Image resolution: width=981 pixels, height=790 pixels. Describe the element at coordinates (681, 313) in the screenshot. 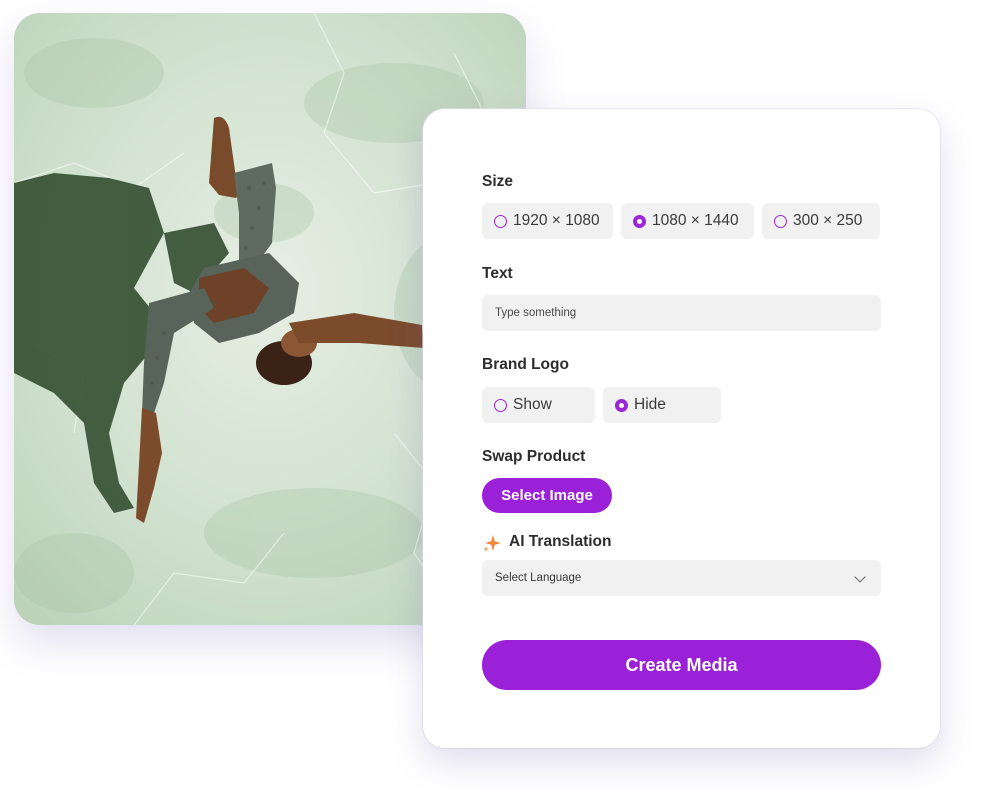

I see `text-input` at that location.